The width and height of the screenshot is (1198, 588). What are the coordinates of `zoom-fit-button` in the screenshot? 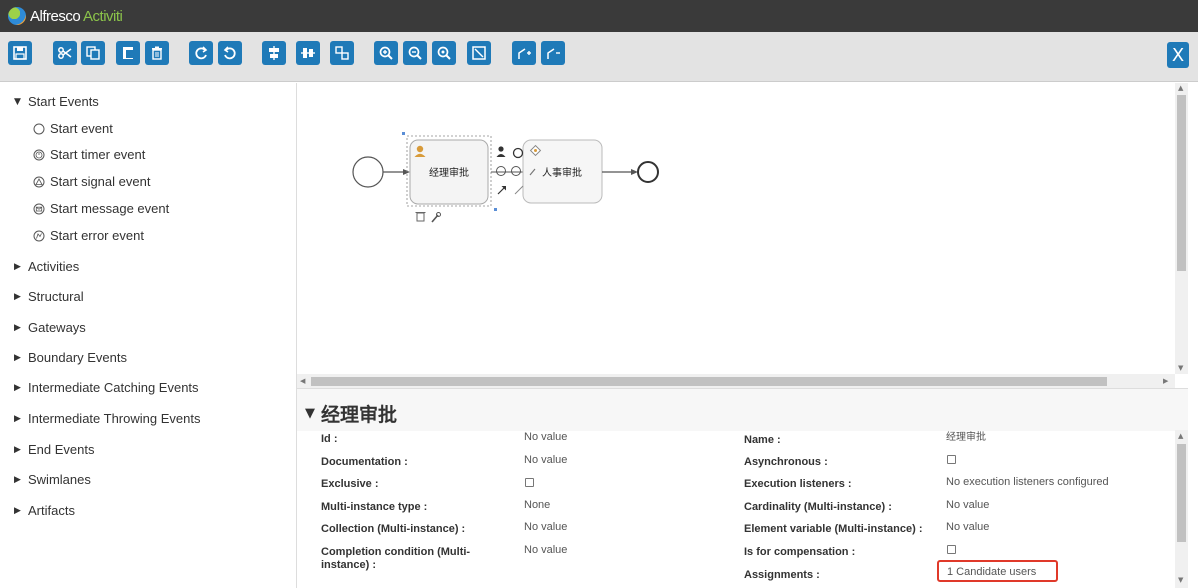 It's located at (479, 53).